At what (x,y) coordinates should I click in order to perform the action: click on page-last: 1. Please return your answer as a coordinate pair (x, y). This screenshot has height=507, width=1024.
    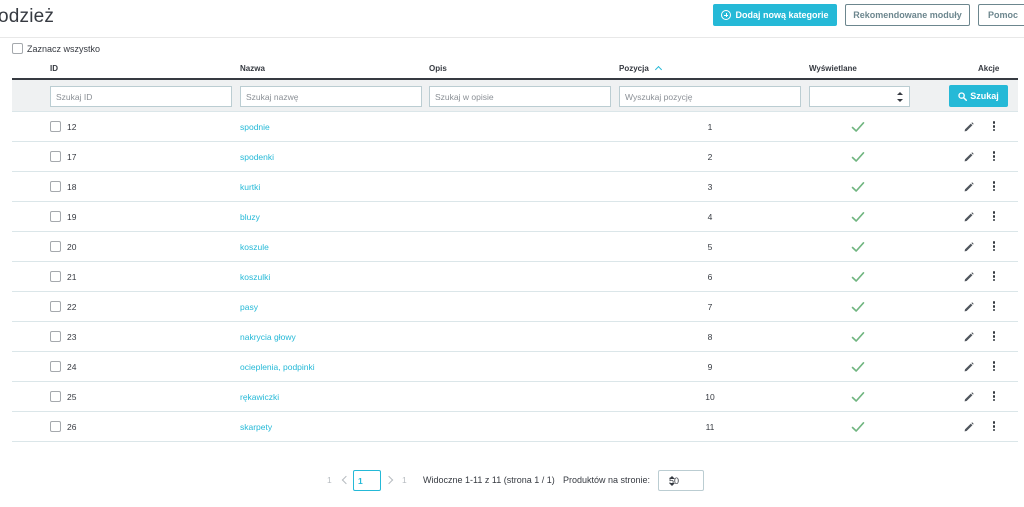
    Looking at the image, I should click on (404, 480).